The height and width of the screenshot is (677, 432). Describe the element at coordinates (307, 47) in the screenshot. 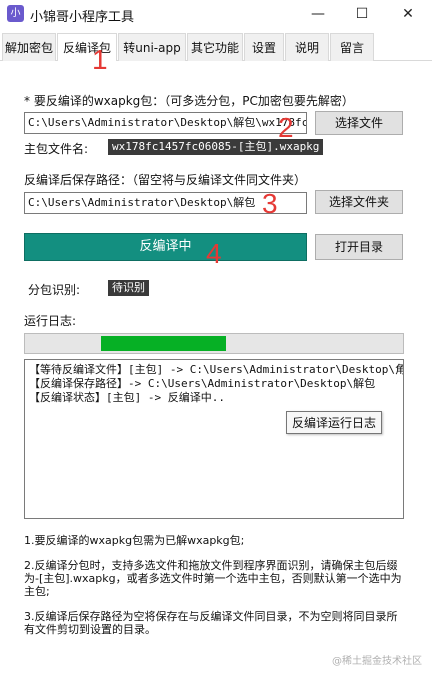

I see `tab-help: 说明` at that location.